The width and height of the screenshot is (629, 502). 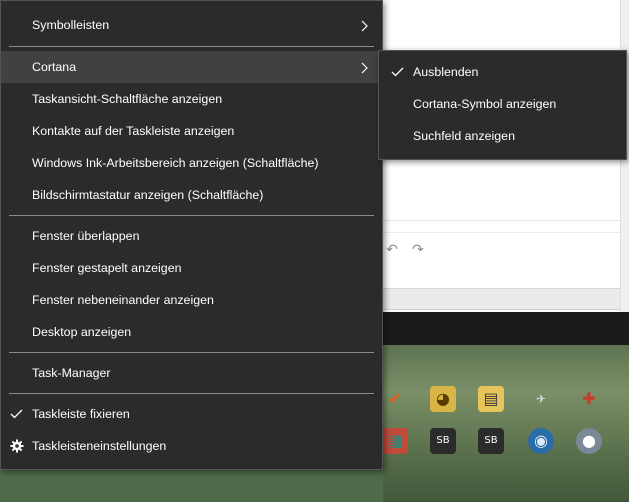 What do you see at coordinates (191, 414) in the screenshot?
I see `menu-item-taskleiste-fixieren: Taskleiste fixieren` at bounding box center [191, 414].